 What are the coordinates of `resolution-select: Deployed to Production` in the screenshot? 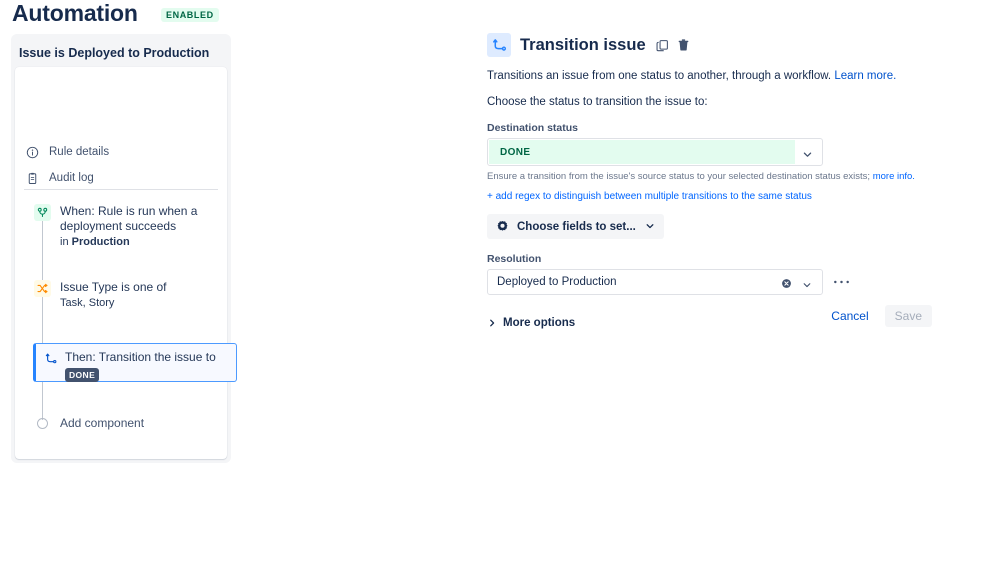 It's located at (655, 282).